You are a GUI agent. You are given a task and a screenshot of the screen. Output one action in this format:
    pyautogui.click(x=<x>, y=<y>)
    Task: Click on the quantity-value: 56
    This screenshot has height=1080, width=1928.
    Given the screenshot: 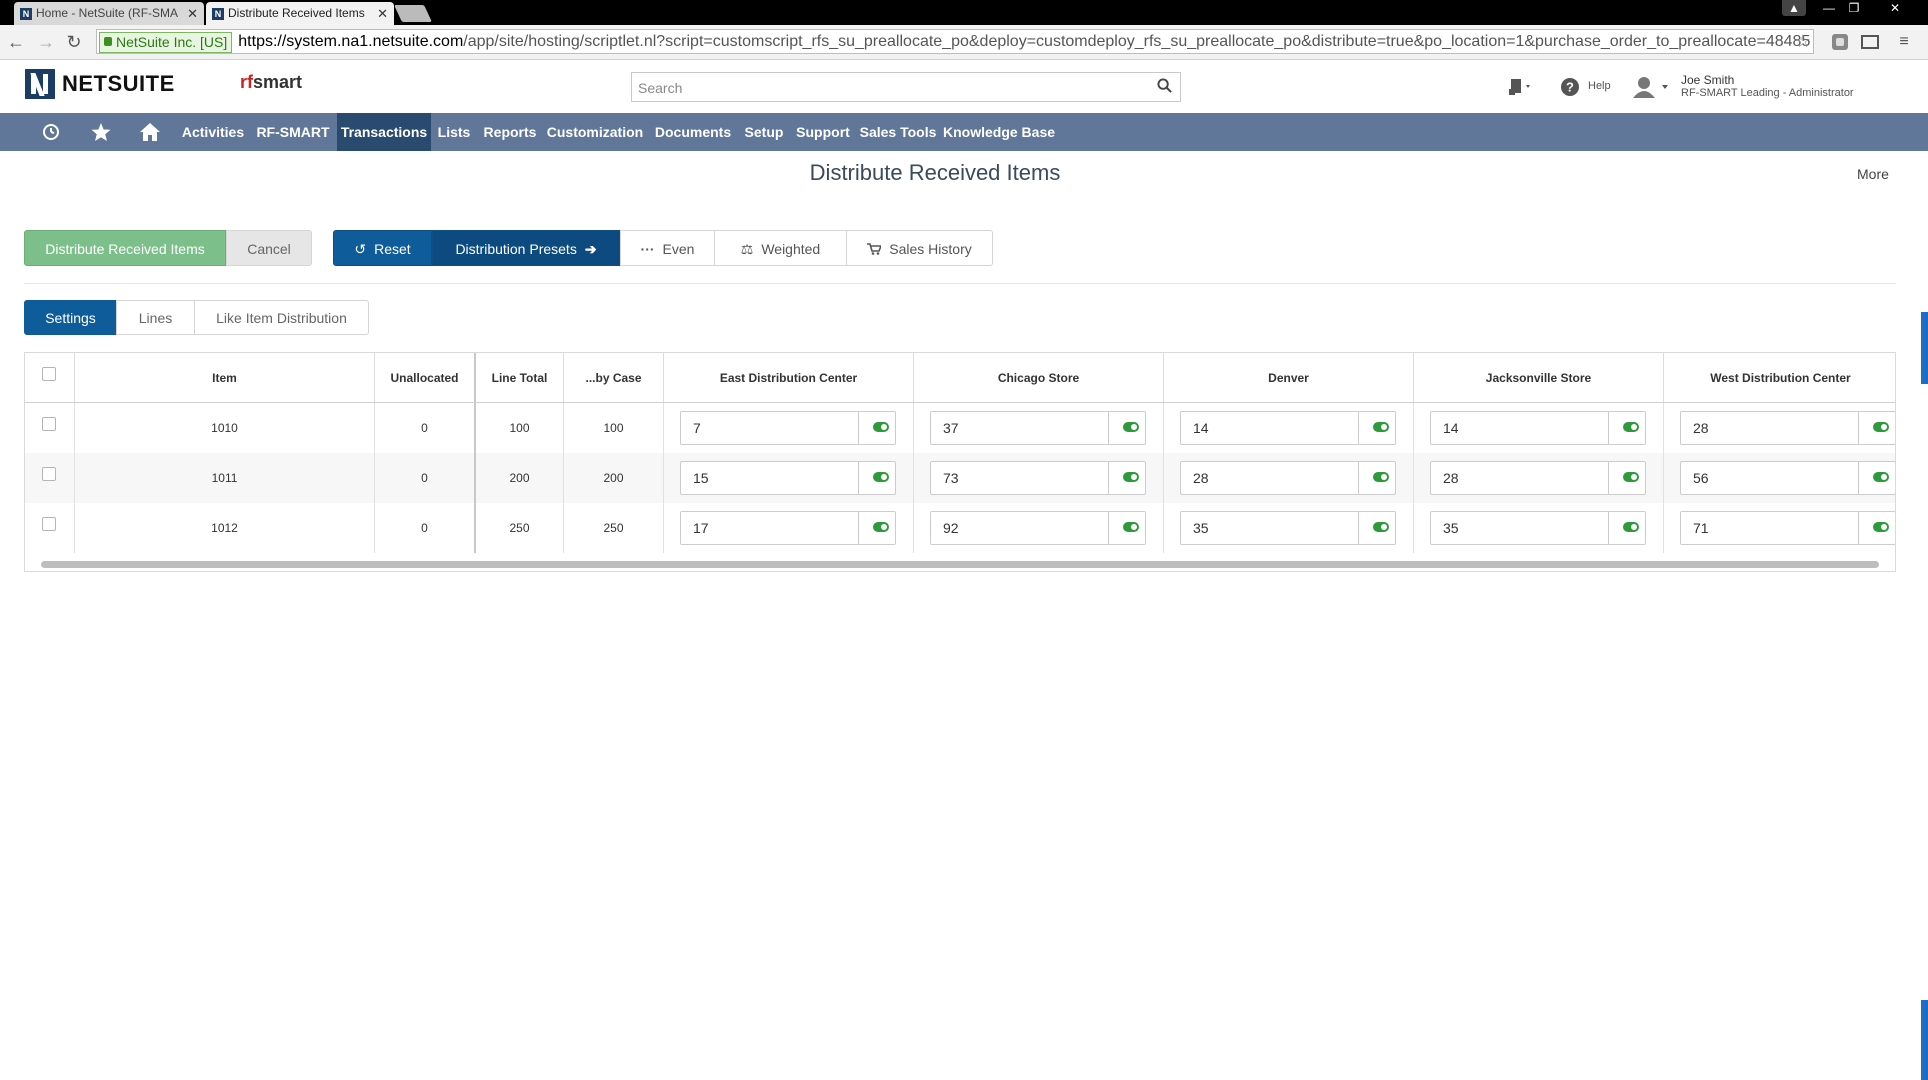 What is the action you would take?
    pyautogui.click(x=1770, y=478)
    